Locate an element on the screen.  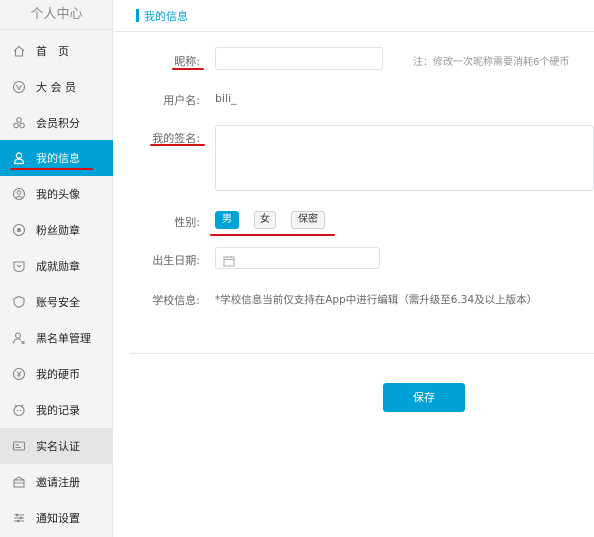
breadcrumb-marker is located at coordinates (137, 15).